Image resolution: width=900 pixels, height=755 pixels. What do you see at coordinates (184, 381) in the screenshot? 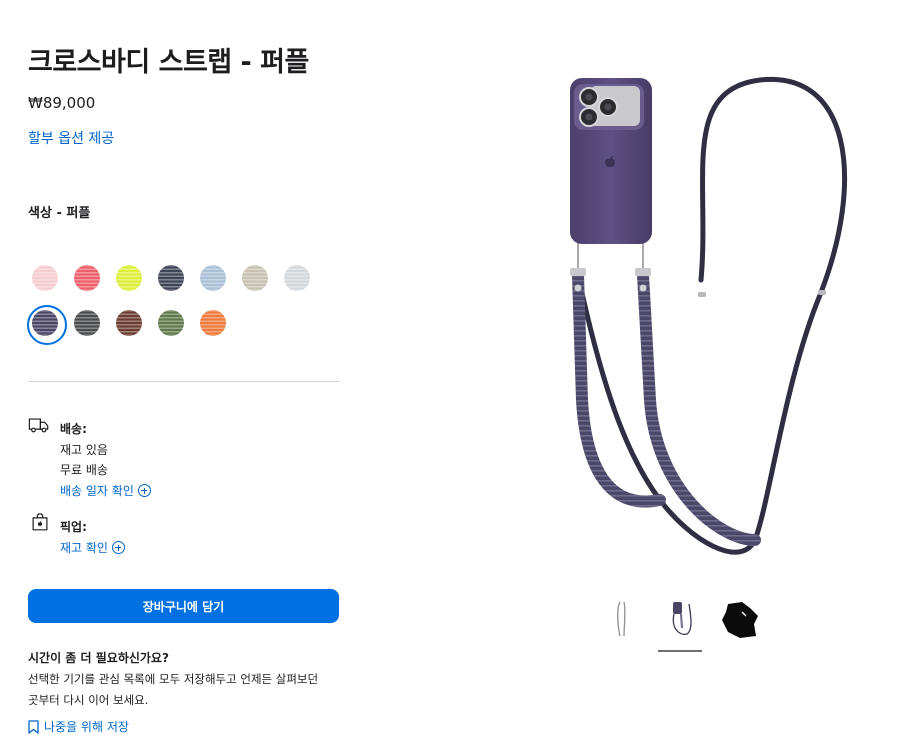
I see `divider` at bounding box center [184, 381].